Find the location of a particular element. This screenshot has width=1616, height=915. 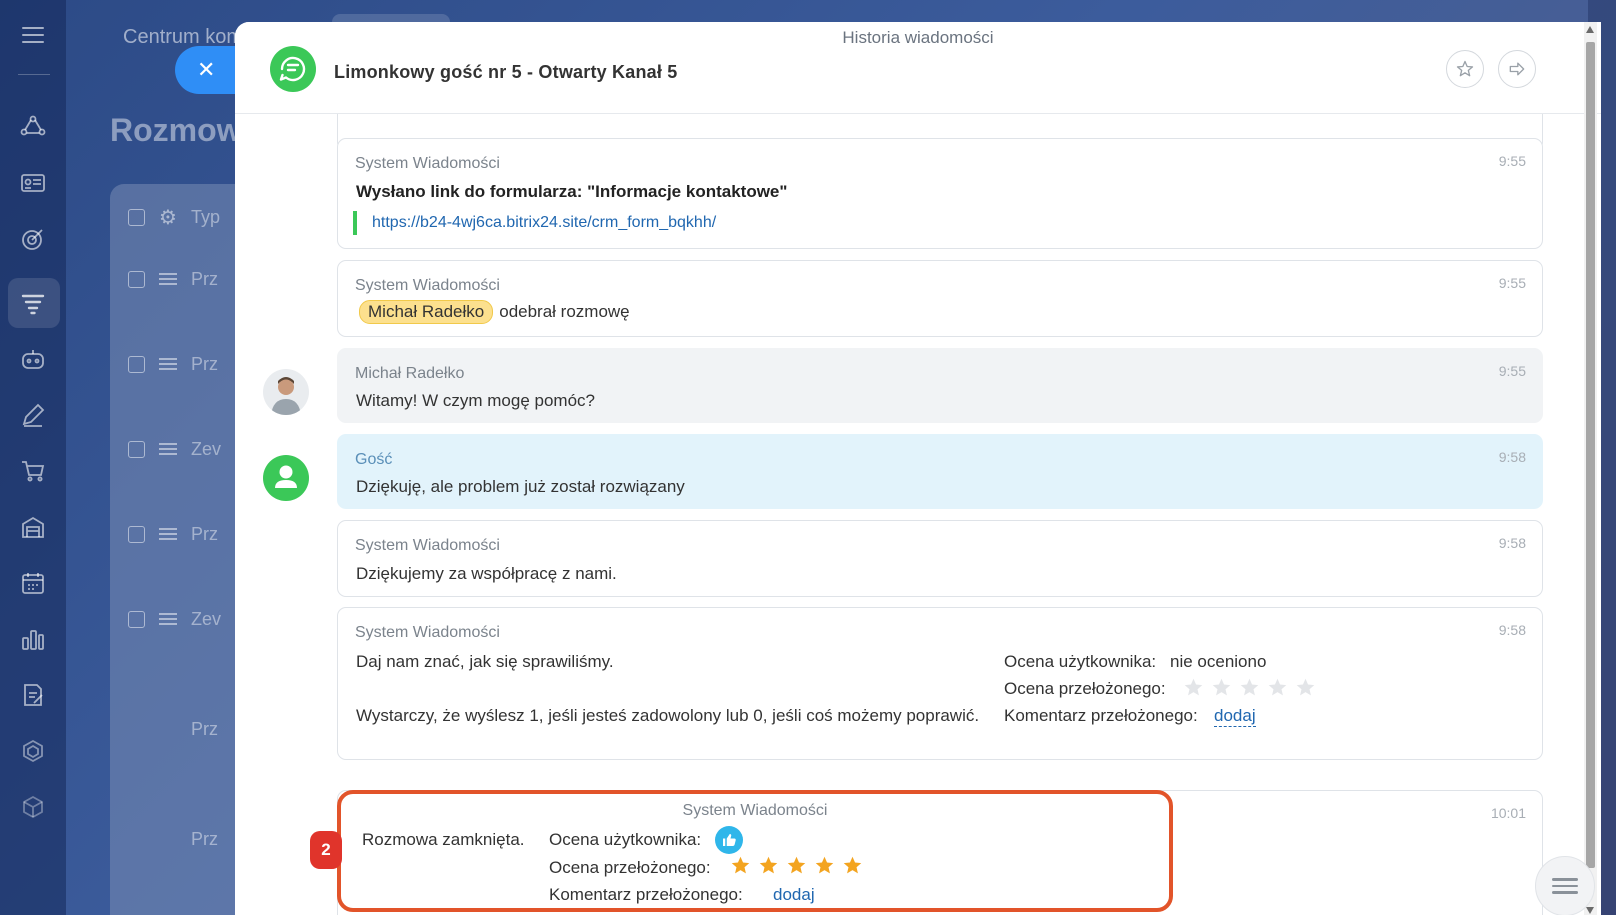

robot-icon is located at coordinates (33, 359).